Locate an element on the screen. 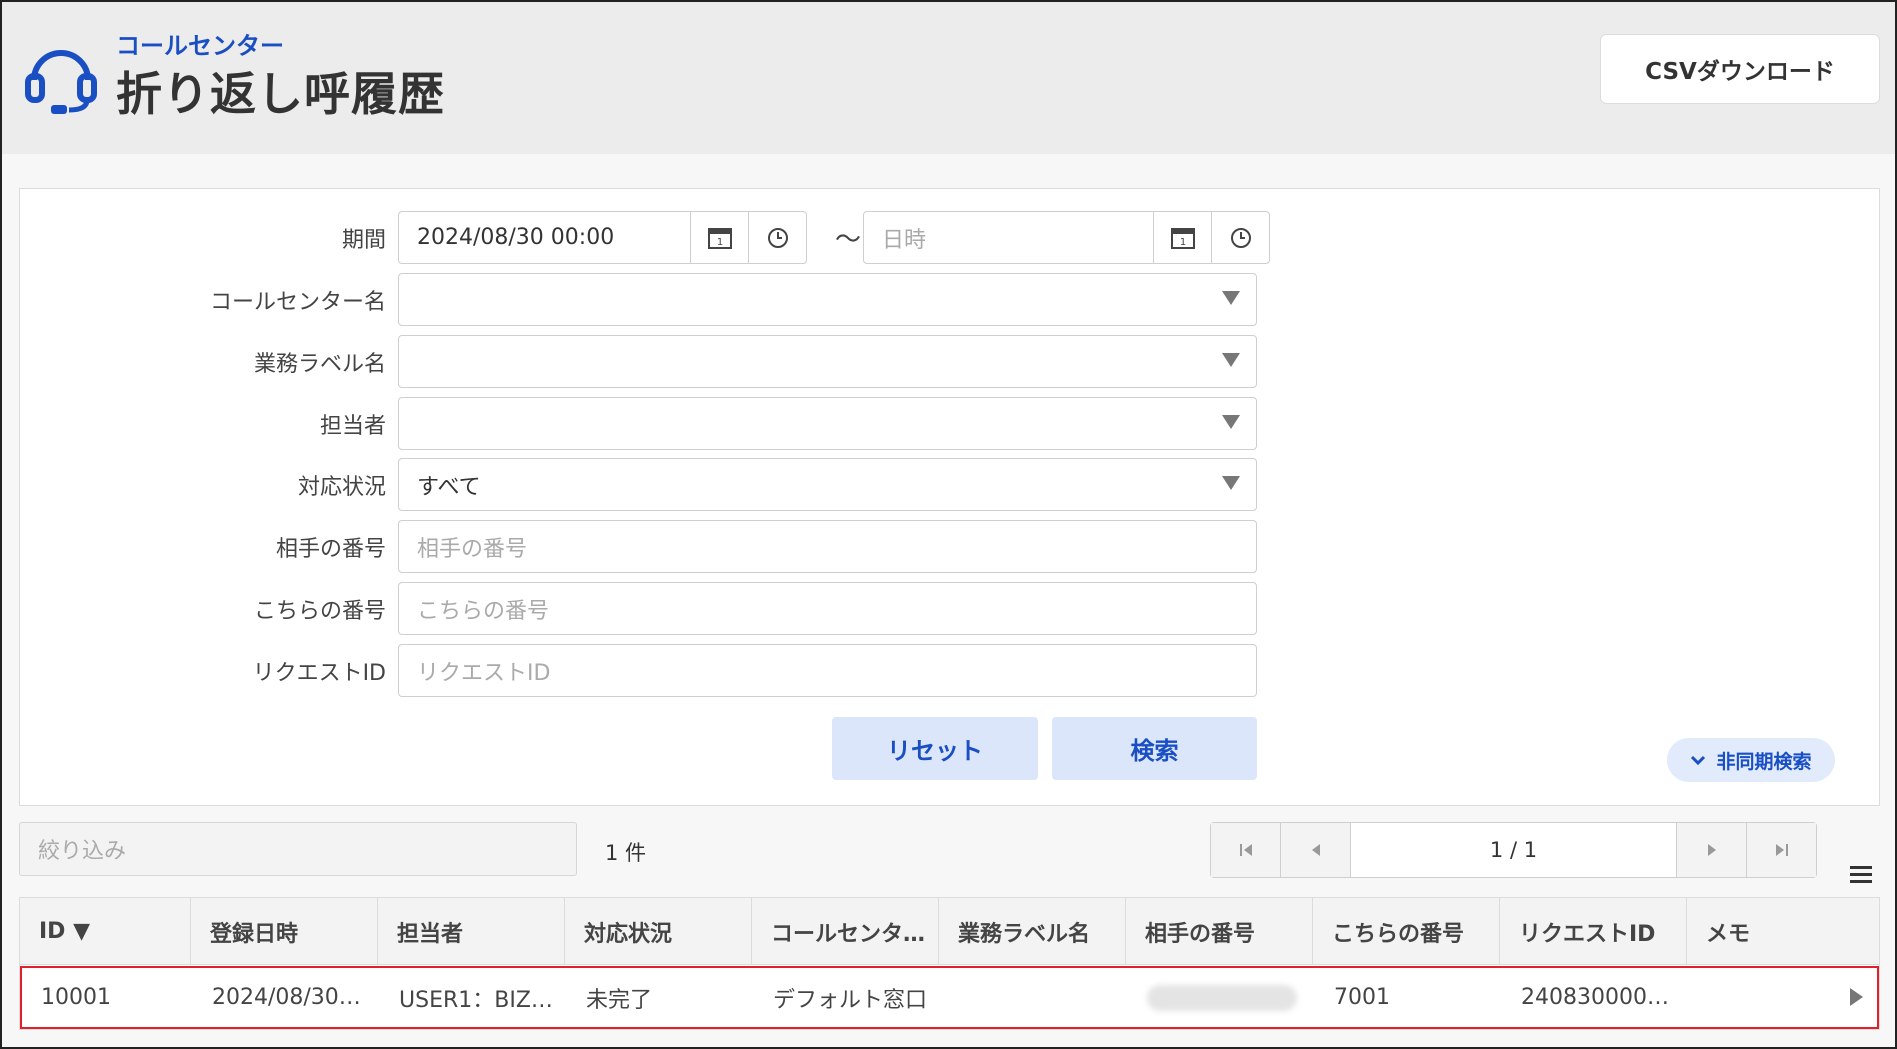 This screenshot has width=1897, height=1049. business-label-select is located at coordinates (827, 361).